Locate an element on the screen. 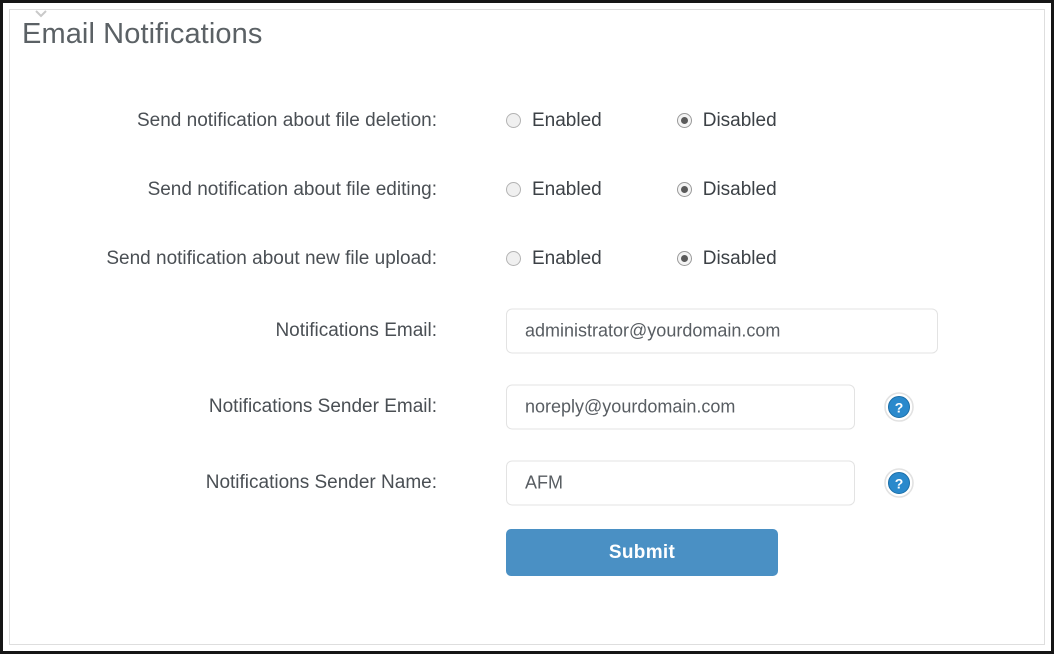 The width and height of the screenshot is (1054, 654). radio-file-deletion-disabled: Disabled is located at coordinates (726, 120).